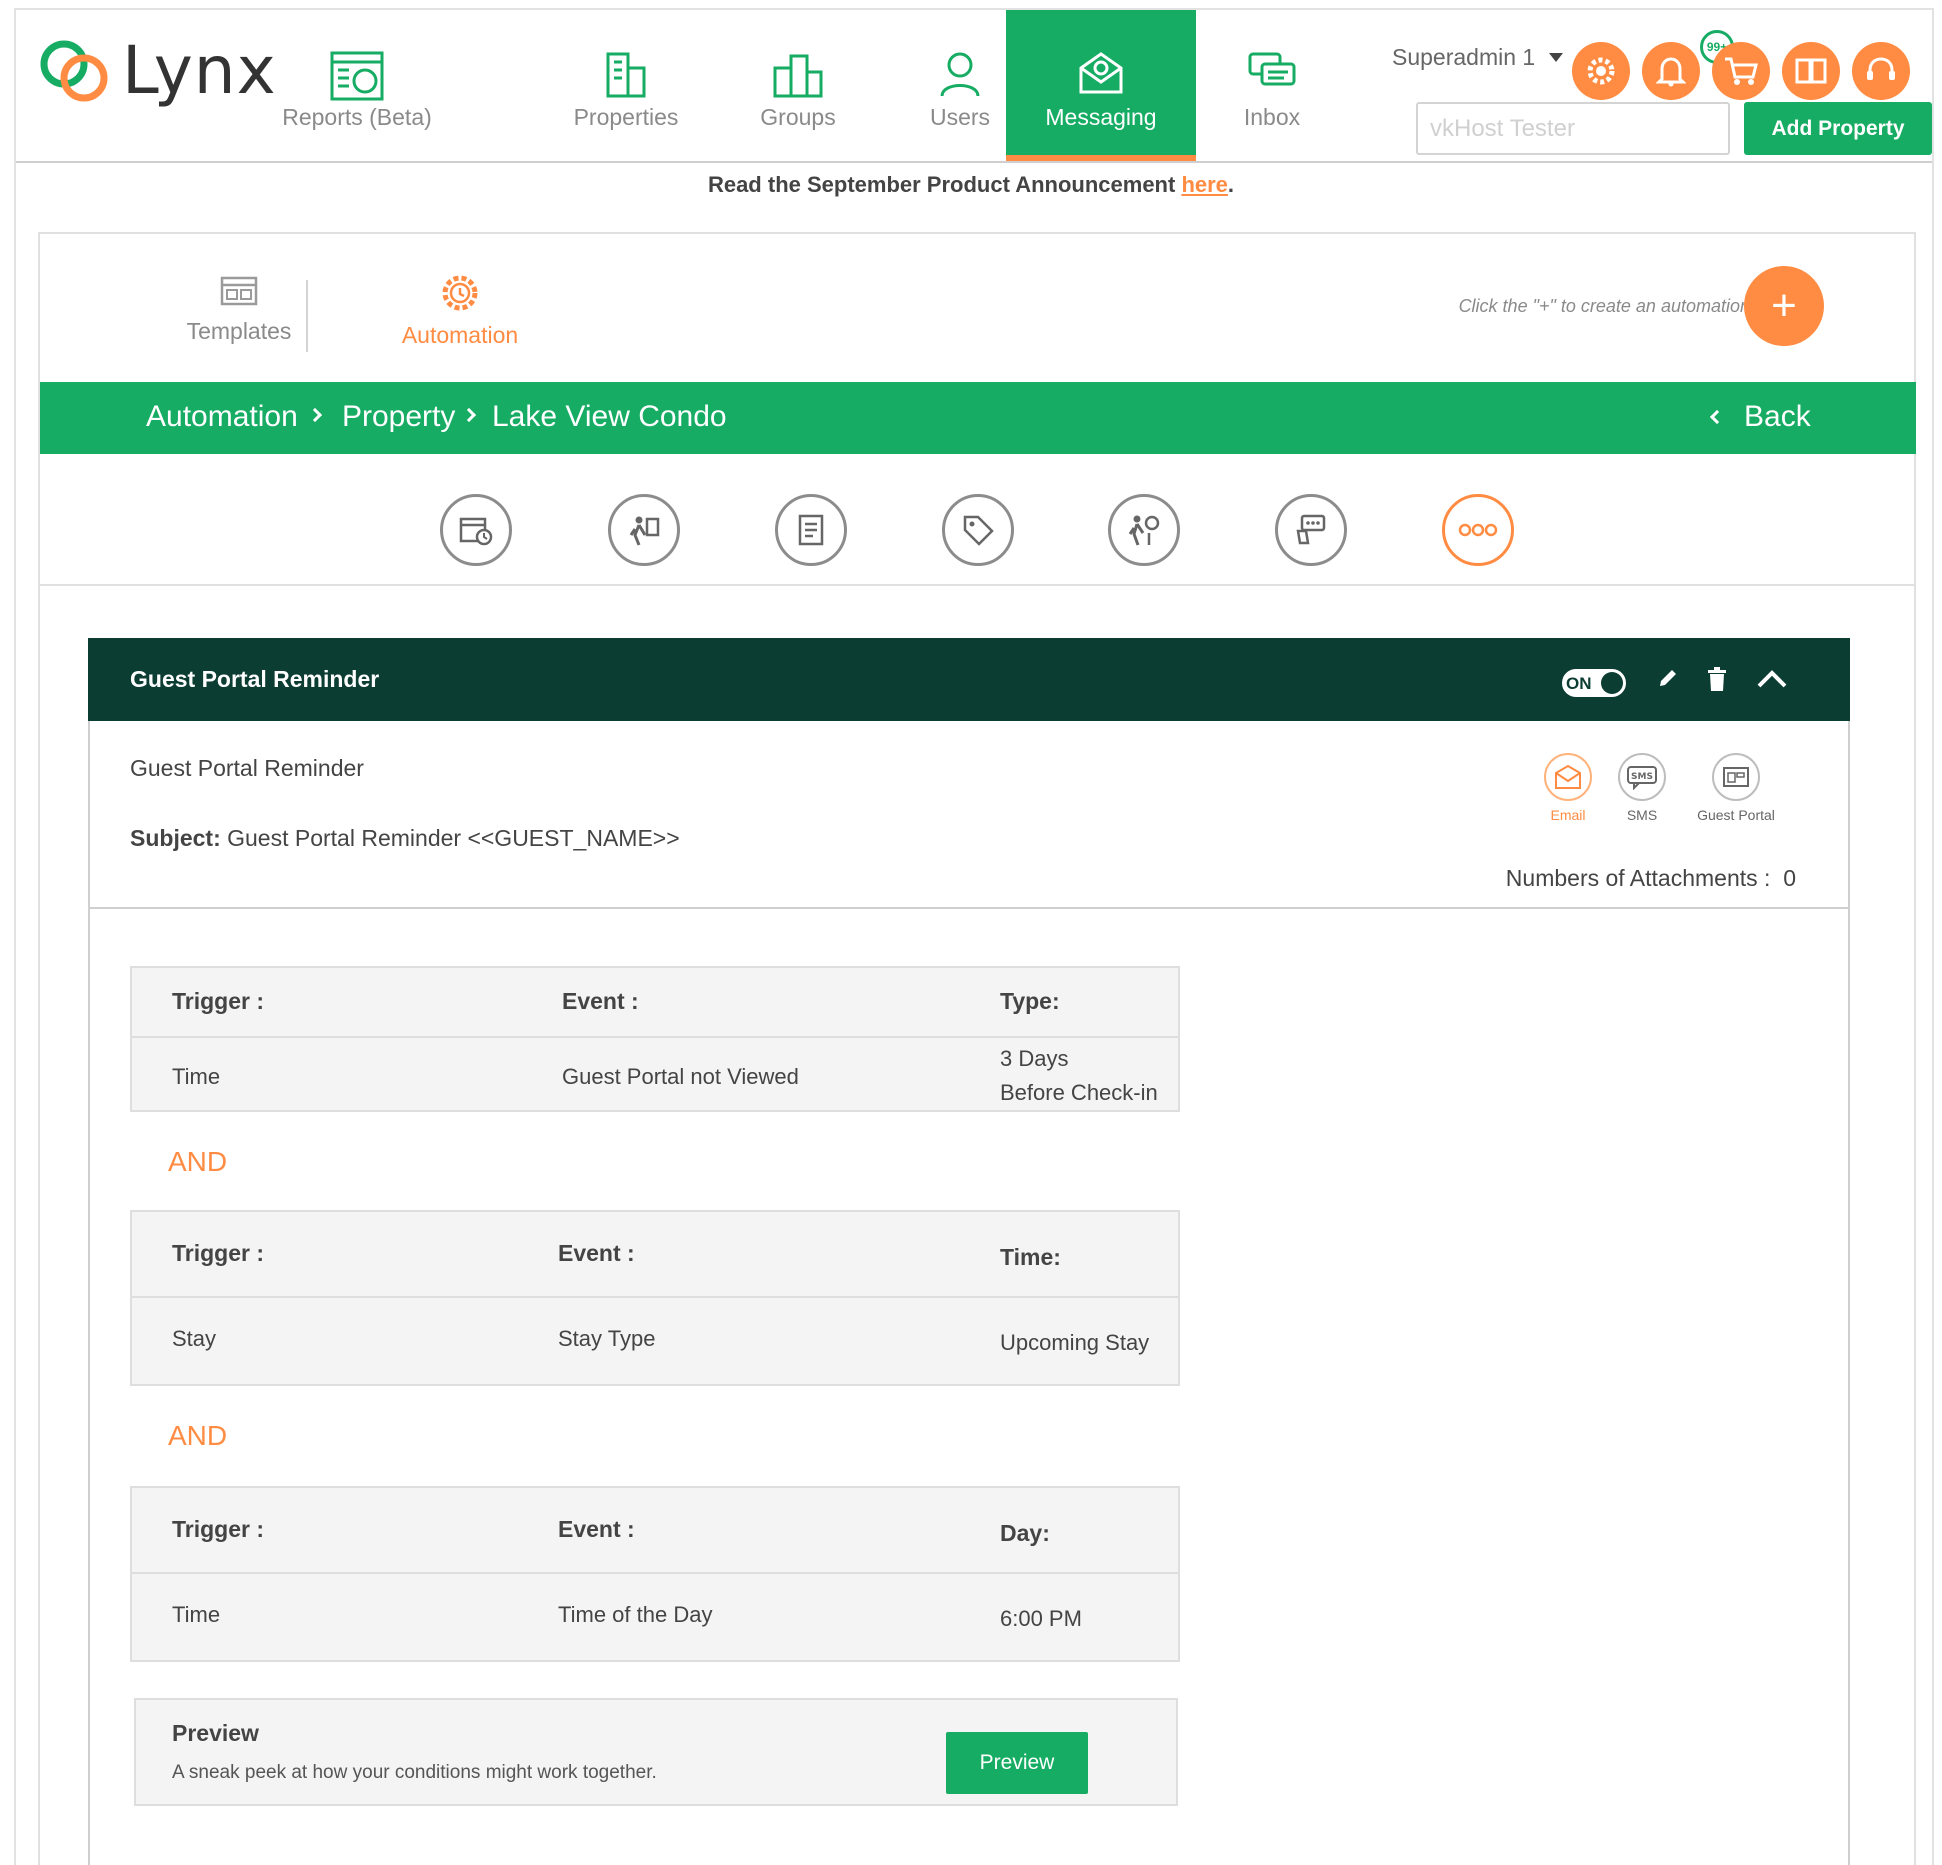  I want to click on svg-text: SMS, so click(1642, 777).